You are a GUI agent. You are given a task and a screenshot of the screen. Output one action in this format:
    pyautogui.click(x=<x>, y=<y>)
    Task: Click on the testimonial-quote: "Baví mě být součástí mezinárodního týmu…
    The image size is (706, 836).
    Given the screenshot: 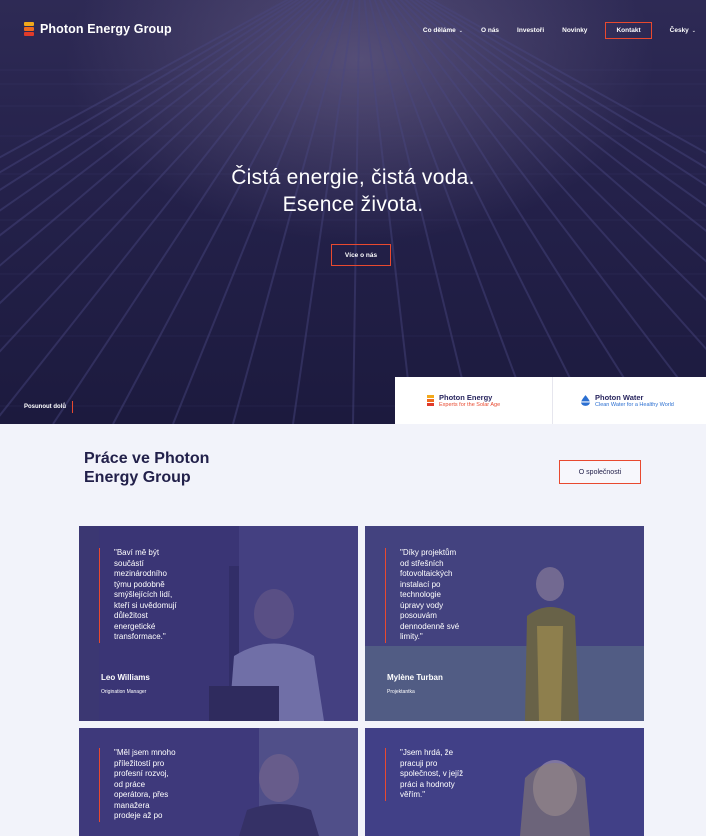 What is the action you would take?
    pyautogui.click(x=138, y=595)
    